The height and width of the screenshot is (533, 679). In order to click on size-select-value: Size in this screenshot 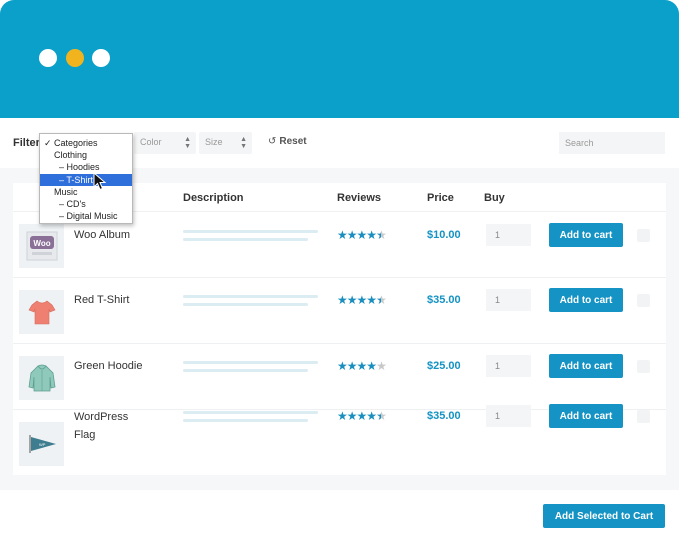, I will do `click(214, 142)`.